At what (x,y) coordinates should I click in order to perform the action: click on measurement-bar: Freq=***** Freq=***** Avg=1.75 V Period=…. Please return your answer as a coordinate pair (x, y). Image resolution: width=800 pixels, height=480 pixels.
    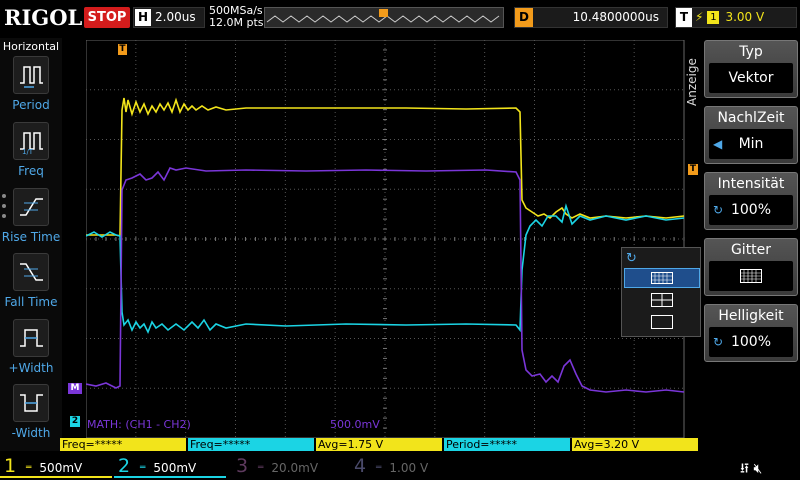
    Looking at the image, I should click on (380, 444).